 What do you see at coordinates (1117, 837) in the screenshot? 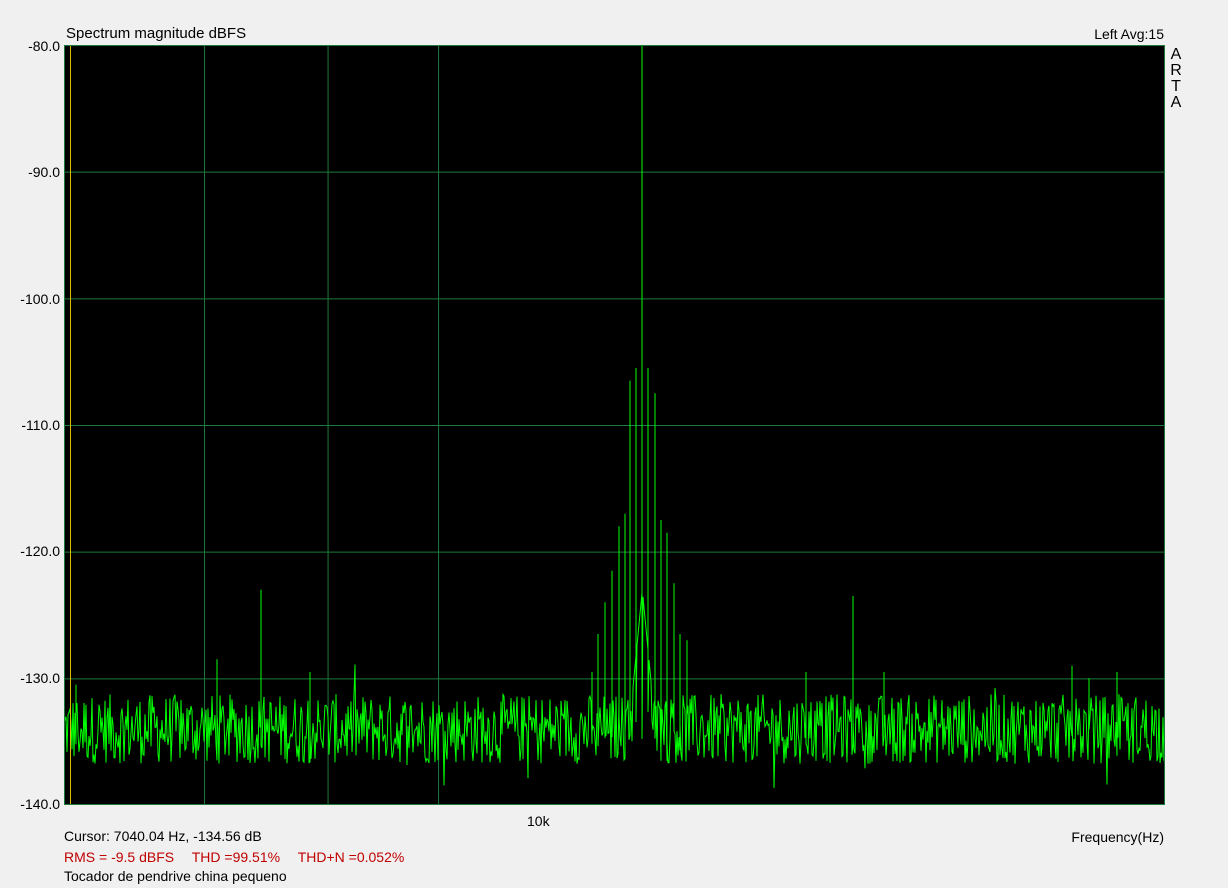
I see `x-axis-label: Frequency(Hz)` at bounding box center [1117, 837].